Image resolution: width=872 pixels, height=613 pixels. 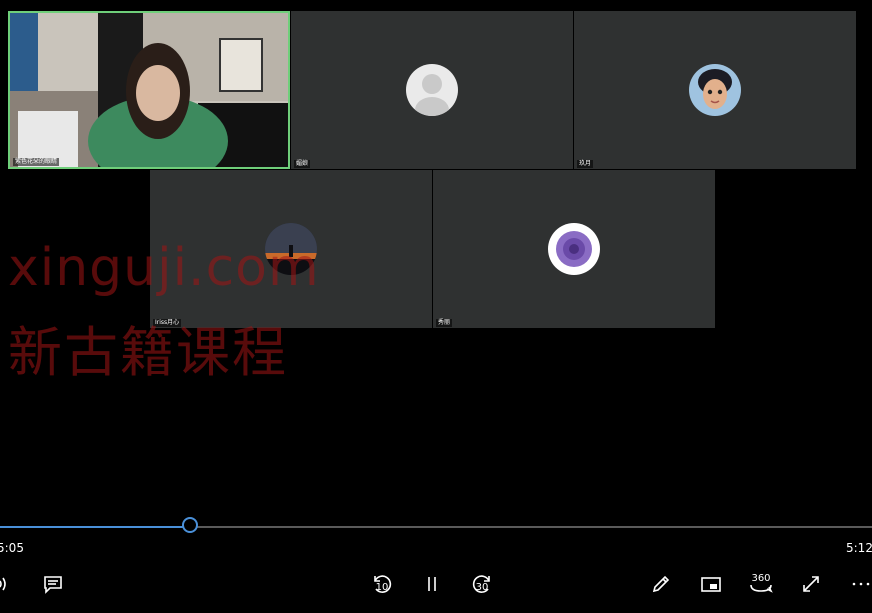 I want to click on sunset-avatar, so click(x=291, y=249).